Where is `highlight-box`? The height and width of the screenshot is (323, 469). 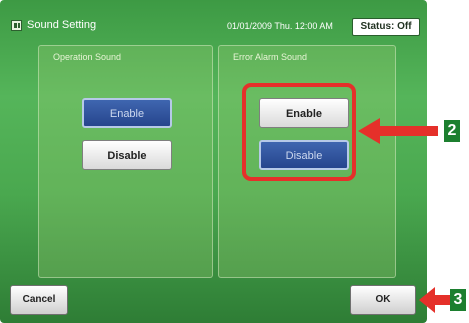 highlight-box is located at coordinates (299, 132).